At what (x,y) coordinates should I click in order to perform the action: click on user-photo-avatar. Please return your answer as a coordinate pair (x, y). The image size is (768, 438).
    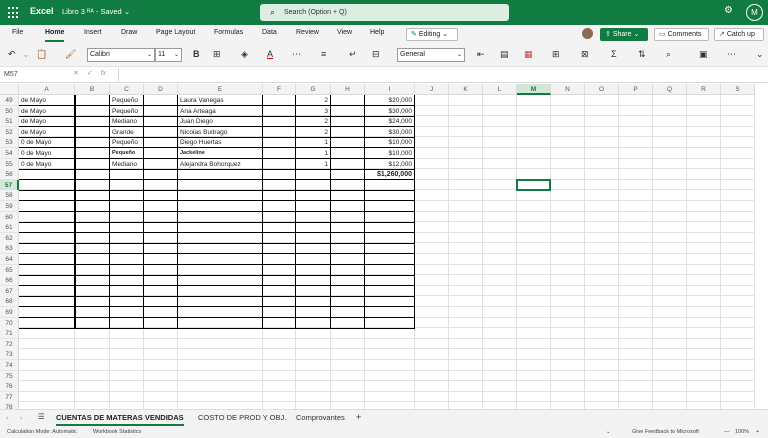
    Looking at the image, I should click on (587, 33).